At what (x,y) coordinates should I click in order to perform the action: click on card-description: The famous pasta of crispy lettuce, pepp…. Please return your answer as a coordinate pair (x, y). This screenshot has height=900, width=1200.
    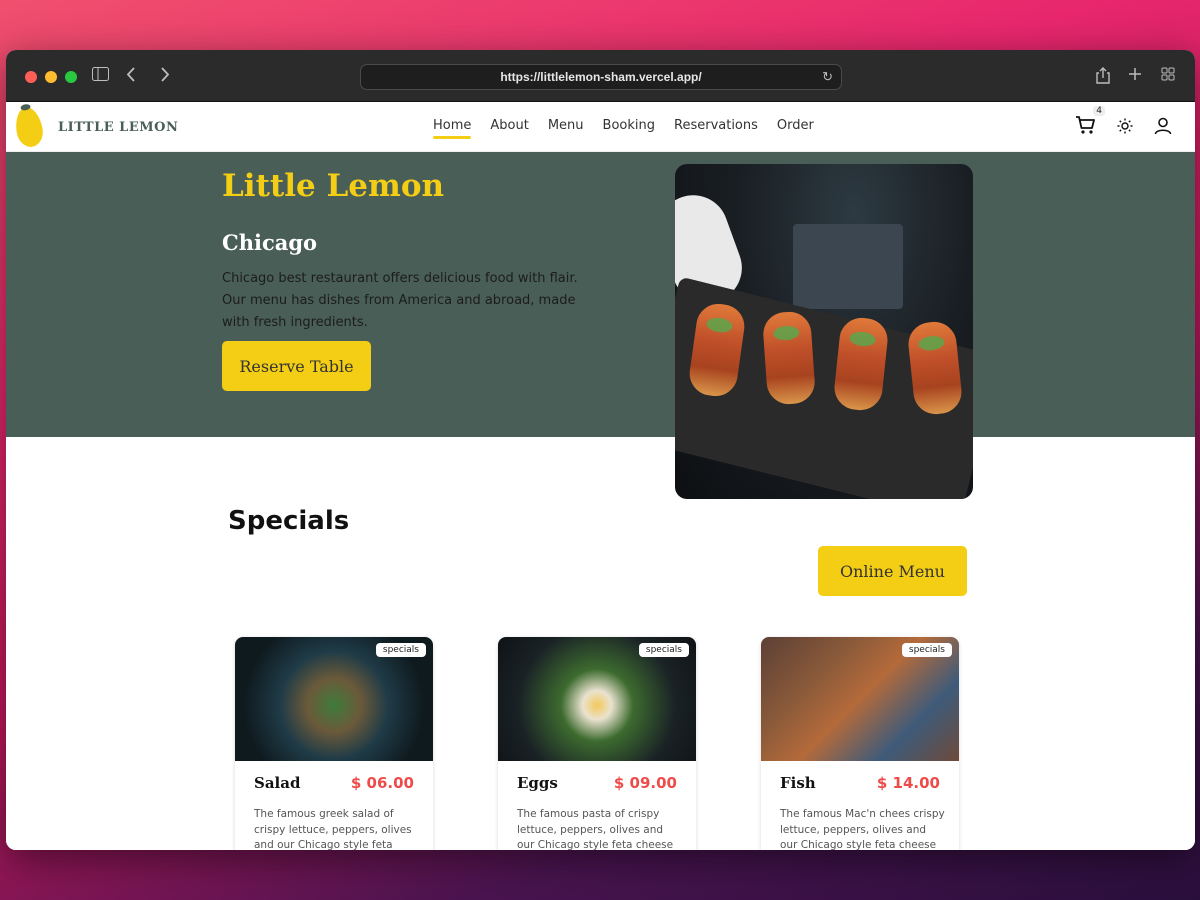
    Looking at the image, I should click on (595, 829).